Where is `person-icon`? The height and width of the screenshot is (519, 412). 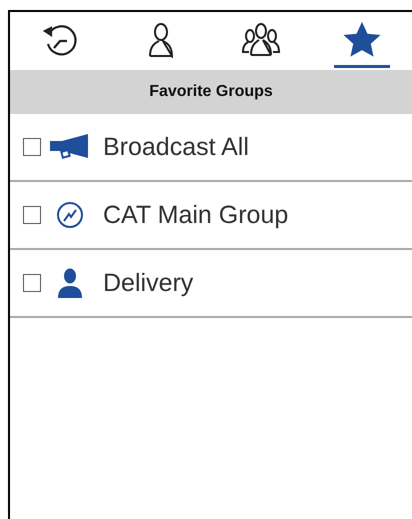 person-icon is located at coordinates (70, 283).